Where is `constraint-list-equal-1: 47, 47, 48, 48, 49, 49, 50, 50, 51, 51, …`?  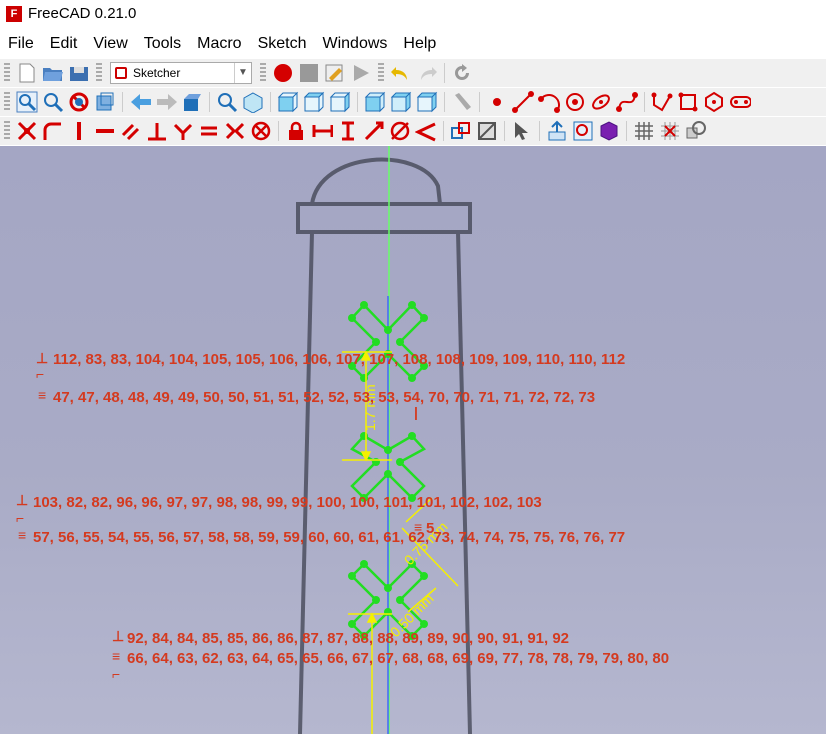 constraint-list-equal-1: 47, 47, 48, 48, 49, 49, 50, 50, 51, 51, … is located at coordinates (324, 397).